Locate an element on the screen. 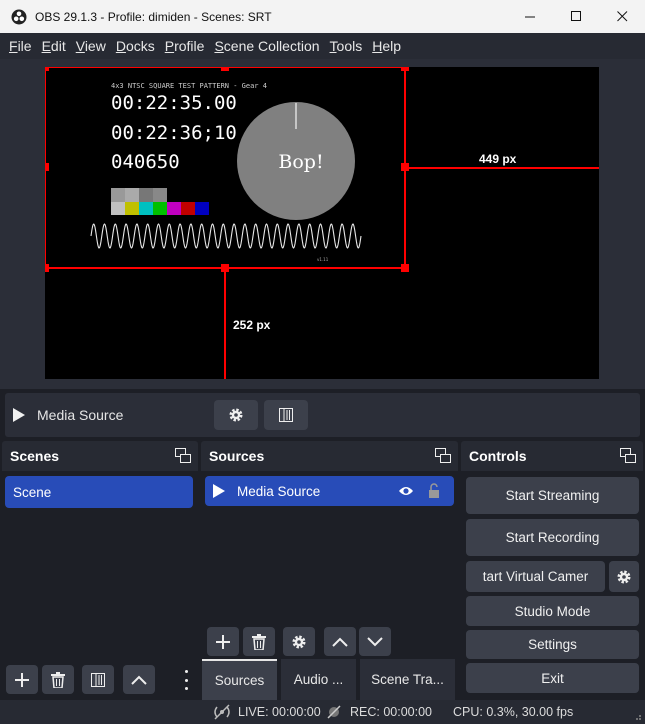 The image size is (645, 724). start-recording-label: Start Recording is located at coordinates (552, 537).